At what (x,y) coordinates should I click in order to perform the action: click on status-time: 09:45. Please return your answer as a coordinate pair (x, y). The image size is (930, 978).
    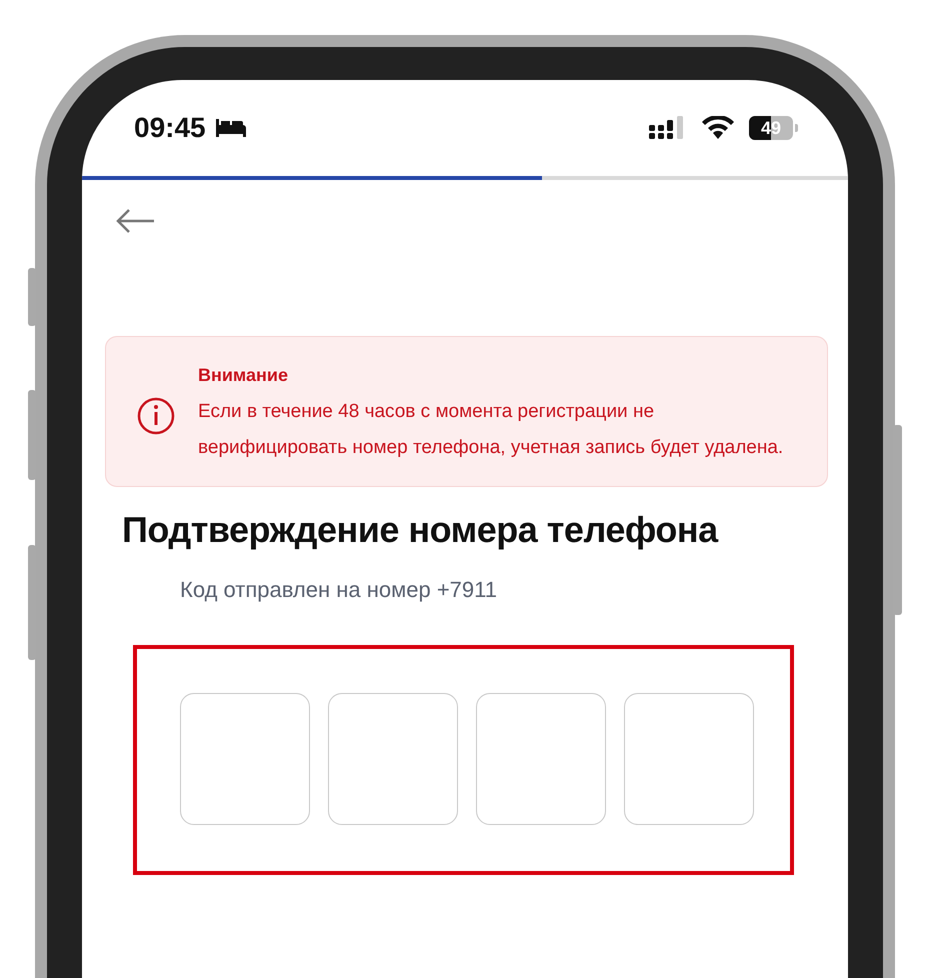
    Looking at the image, I should click on (170, 128).